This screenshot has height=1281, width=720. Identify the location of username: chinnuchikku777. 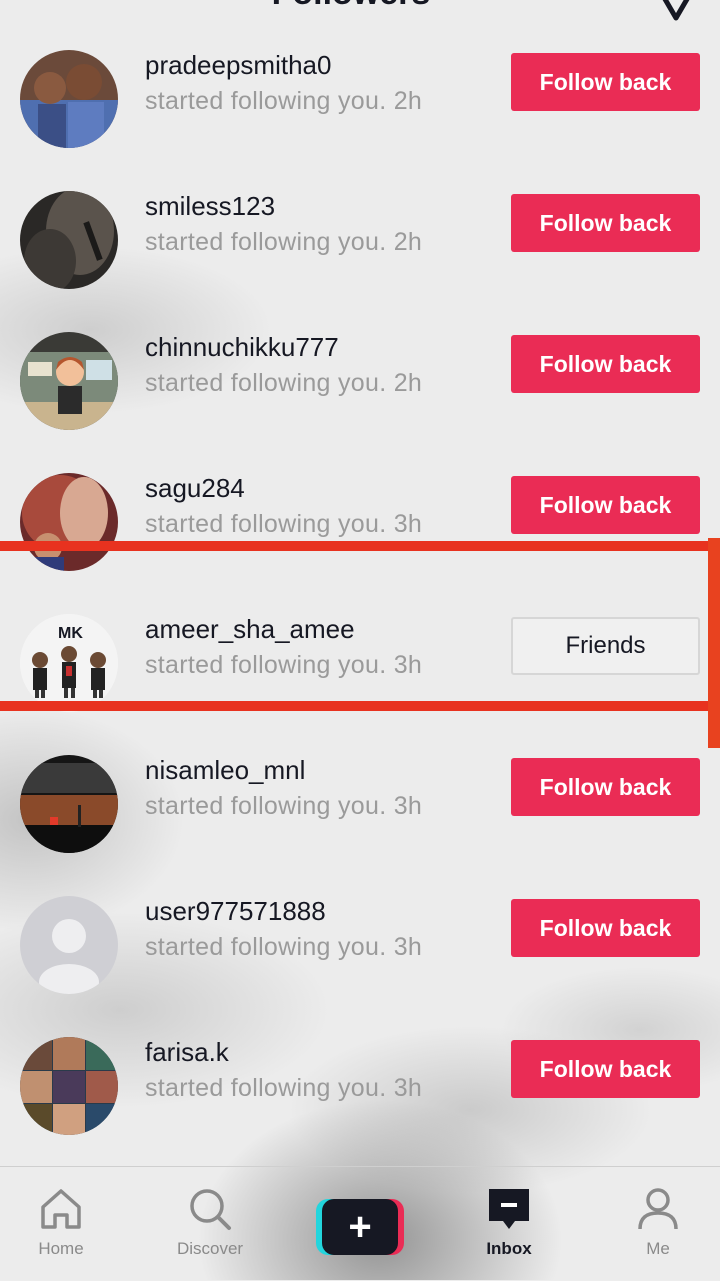
(242, 347).